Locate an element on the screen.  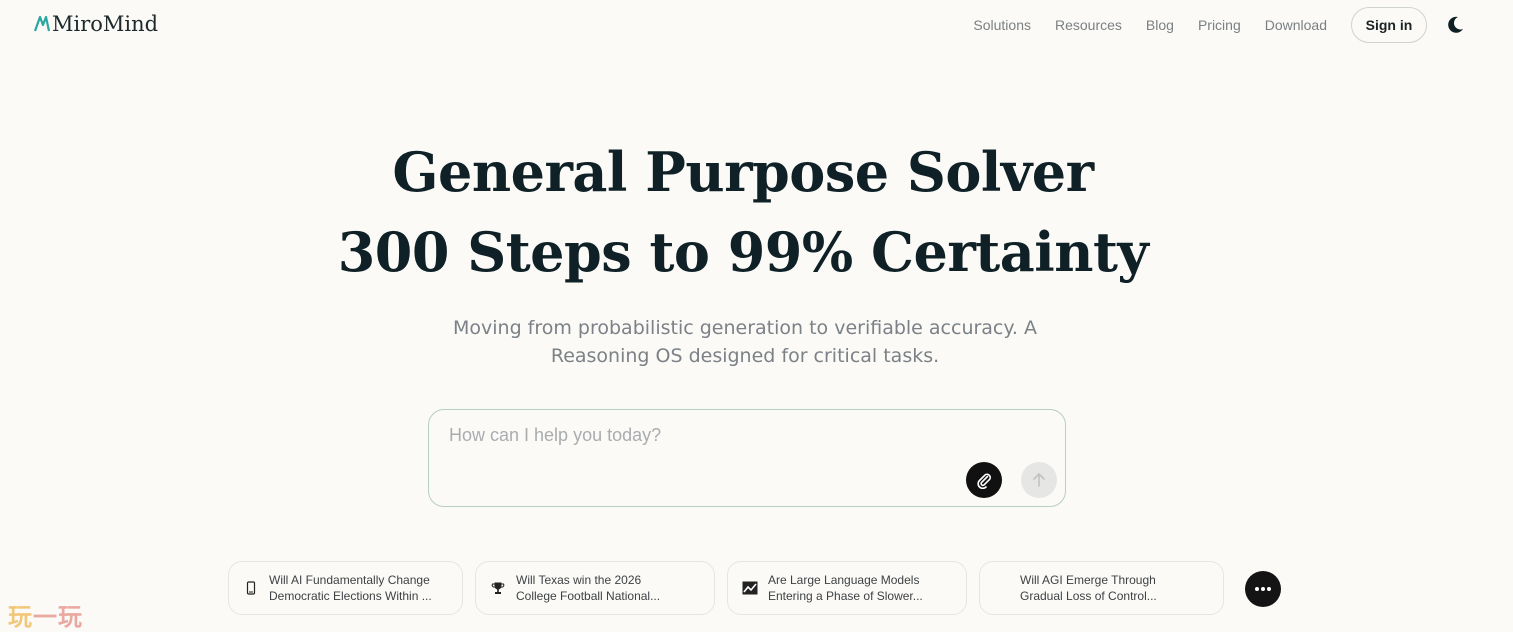
suggestion-line1: Will Texas win the 2026 is located at coordinates (579, 580).